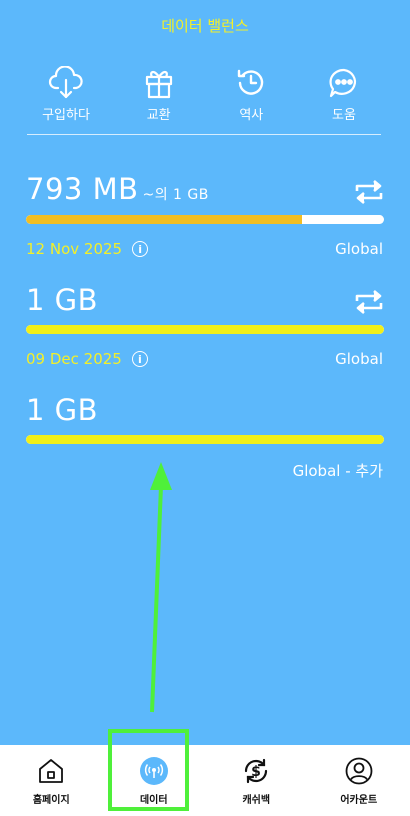  What do you see at coordinates (51, 800) in the screenshot?
I see `nav-home-label: 홈페이지` at bounding box center [51, 800].